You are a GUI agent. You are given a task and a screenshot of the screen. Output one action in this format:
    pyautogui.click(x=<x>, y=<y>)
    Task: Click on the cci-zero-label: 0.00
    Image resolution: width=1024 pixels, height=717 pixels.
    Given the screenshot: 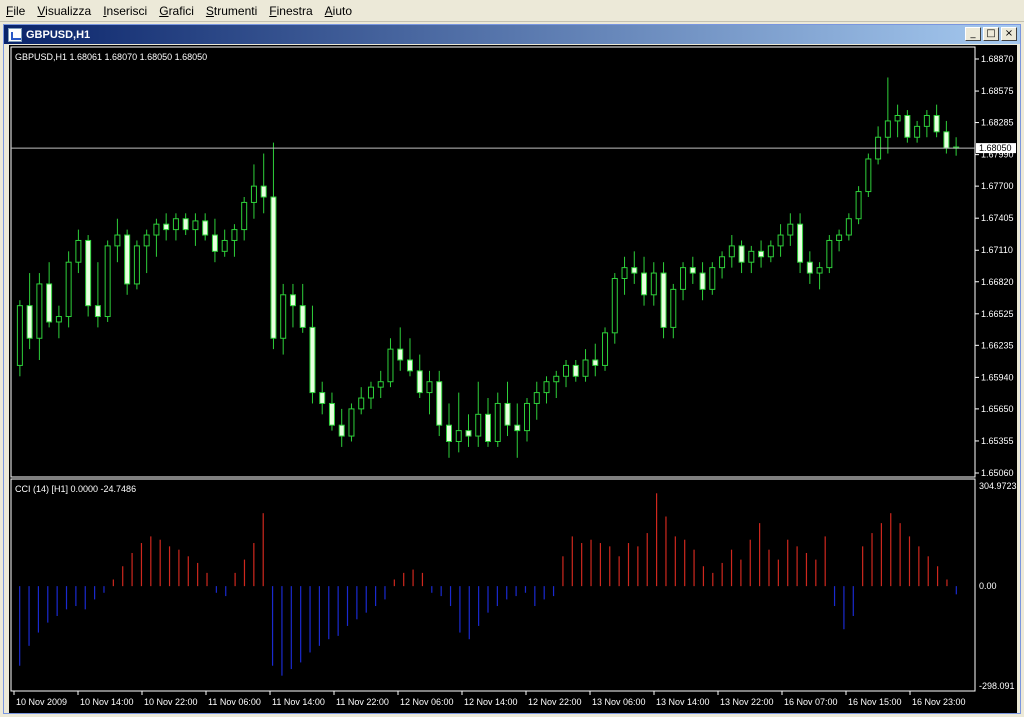 What is the action you would take?
    pyautogui.click(x=988, y=586)
    